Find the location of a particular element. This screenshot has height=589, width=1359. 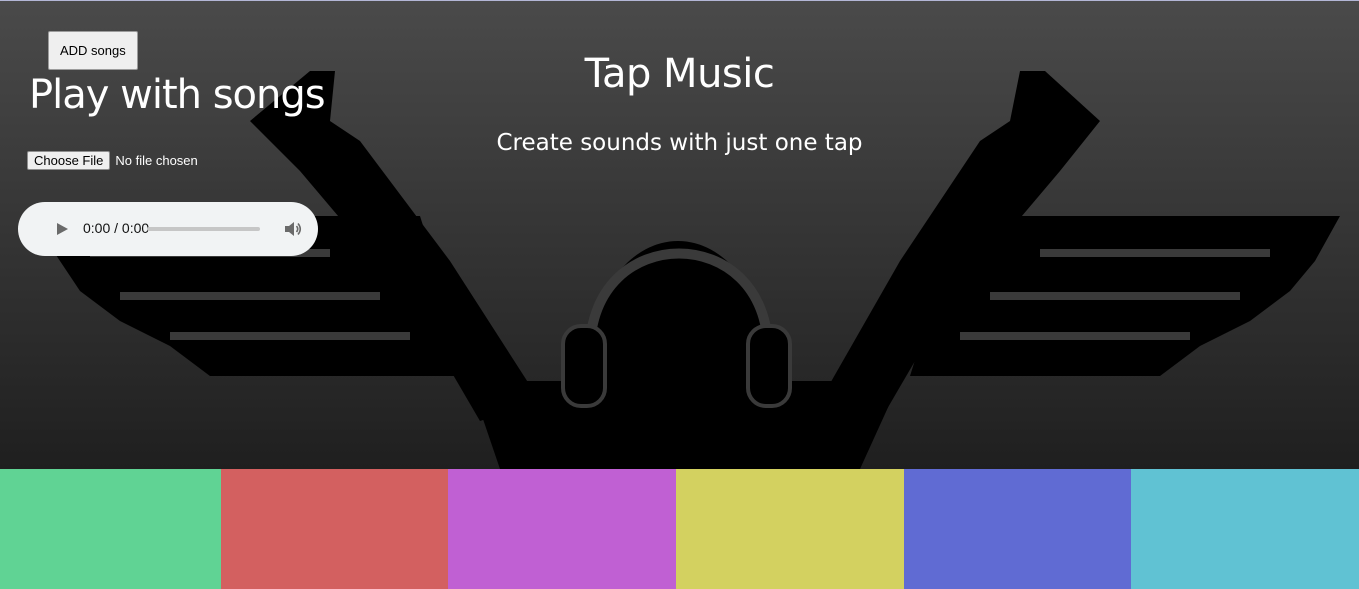

time-display: 0:00 / 0:00 is located at coordinates (116, 228).